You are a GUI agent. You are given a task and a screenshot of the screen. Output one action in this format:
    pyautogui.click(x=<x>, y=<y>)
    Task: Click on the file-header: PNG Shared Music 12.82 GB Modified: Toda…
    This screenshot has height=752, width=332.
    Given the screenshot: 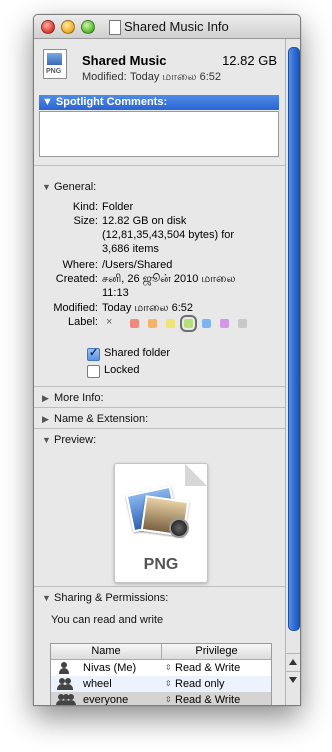 What is the action you would take?
    pyautogui.click(x=159, y=63)
    